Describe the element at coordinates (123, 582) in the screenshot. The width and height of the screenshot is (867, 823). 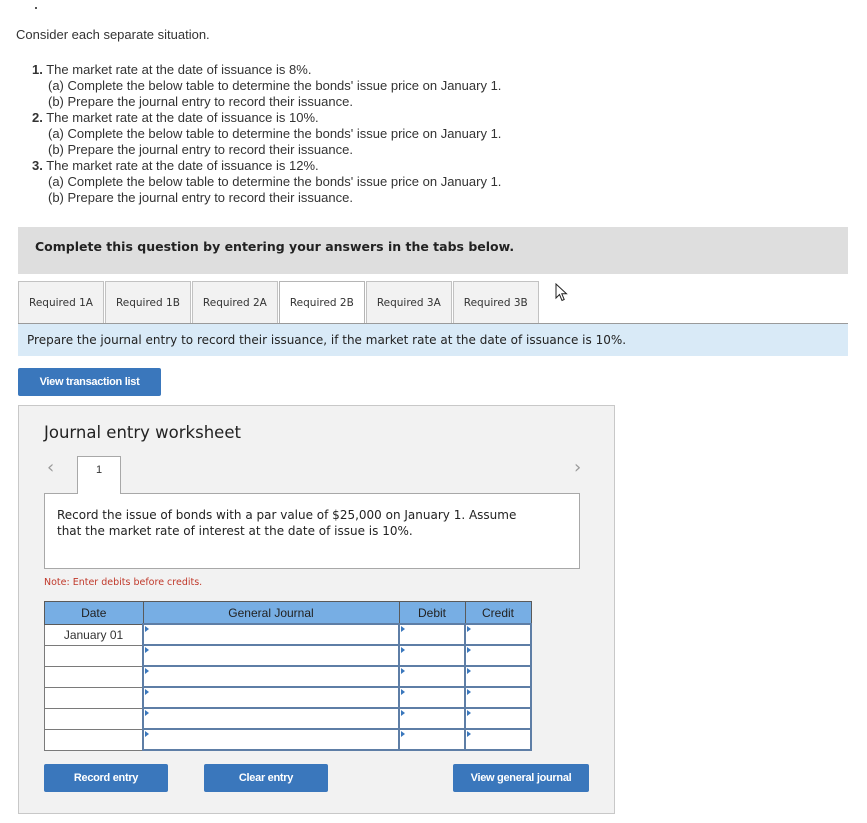
I see `debit-credit-note: Note: Enter debits before credits.` at that location.